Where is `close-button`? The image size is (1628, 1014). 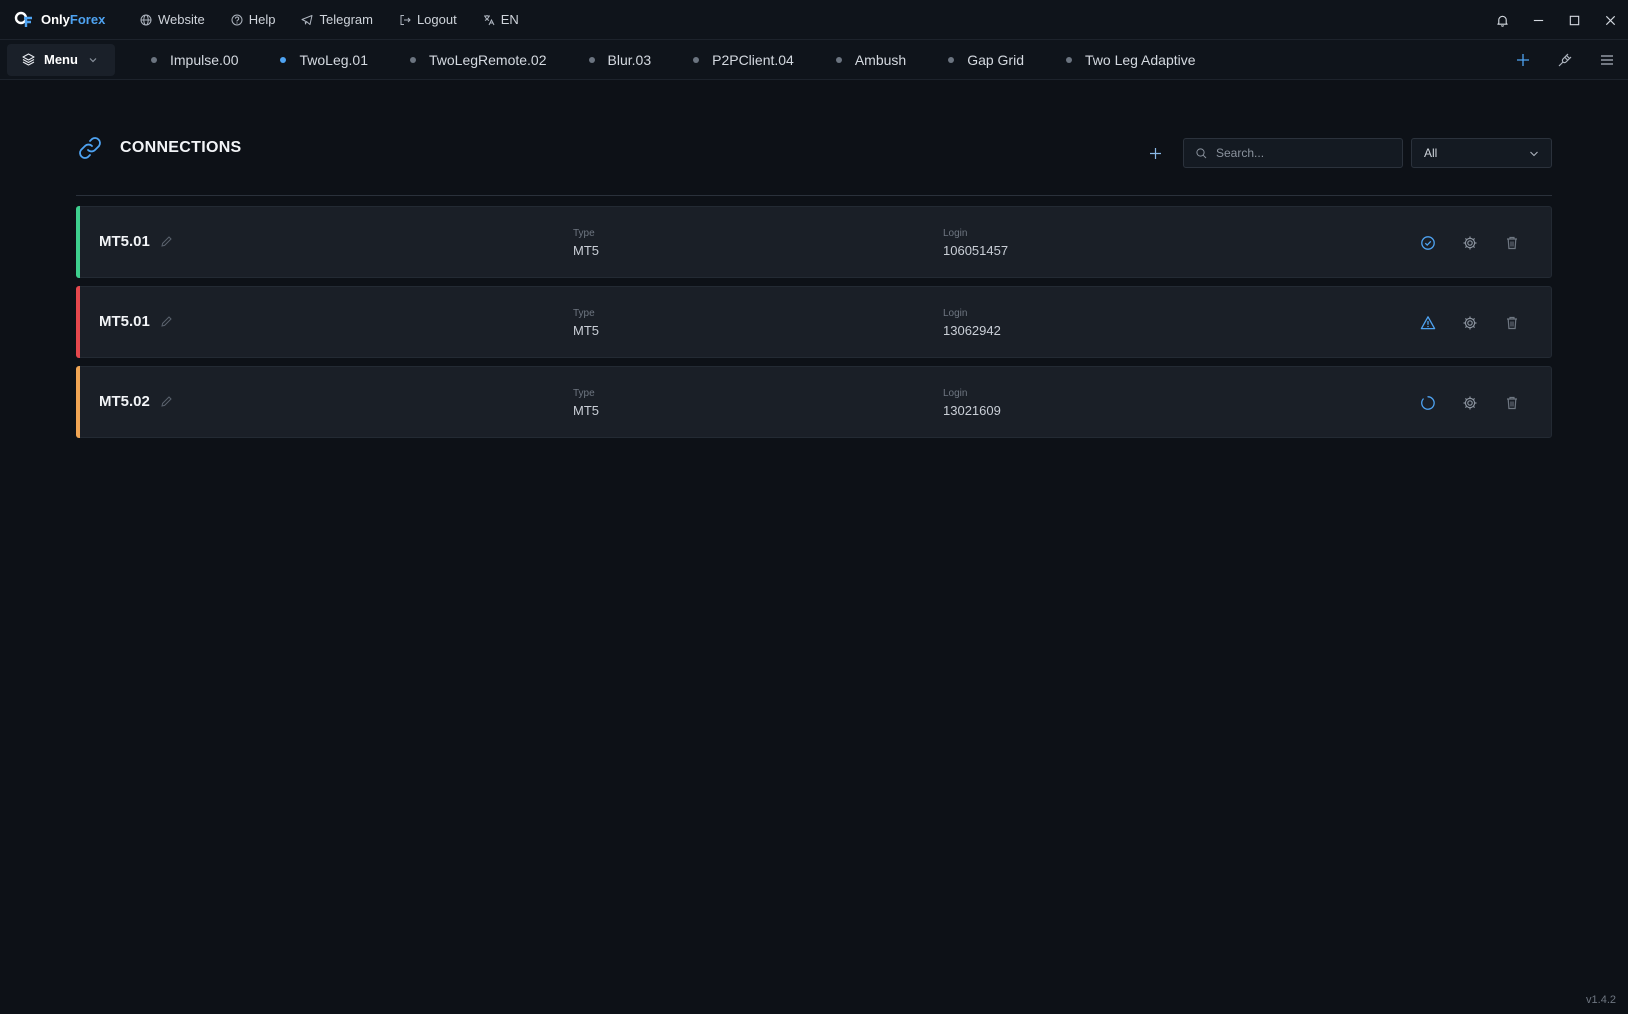 close-button is located at coordinates (1610, 20).